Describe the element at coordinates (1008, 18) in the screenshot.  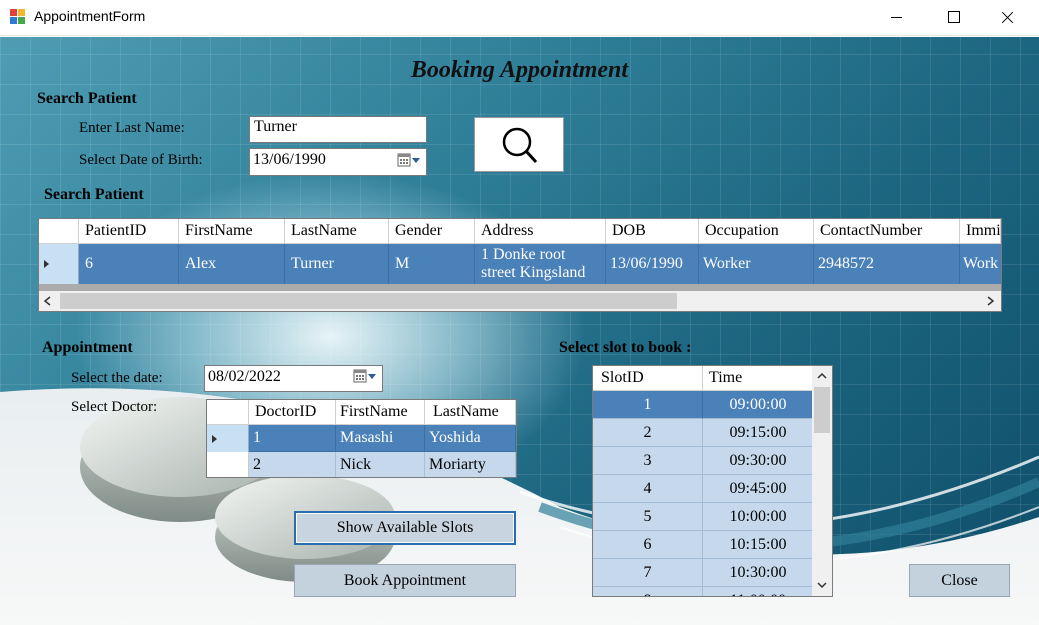
I see `close-window-button` at that location.